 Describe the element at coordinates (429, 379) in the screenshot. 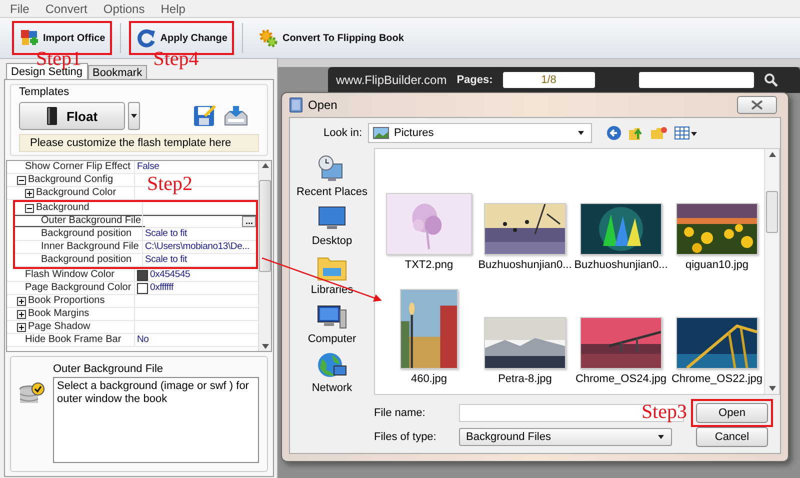

I see `file-name: 460.jpg` at that location.